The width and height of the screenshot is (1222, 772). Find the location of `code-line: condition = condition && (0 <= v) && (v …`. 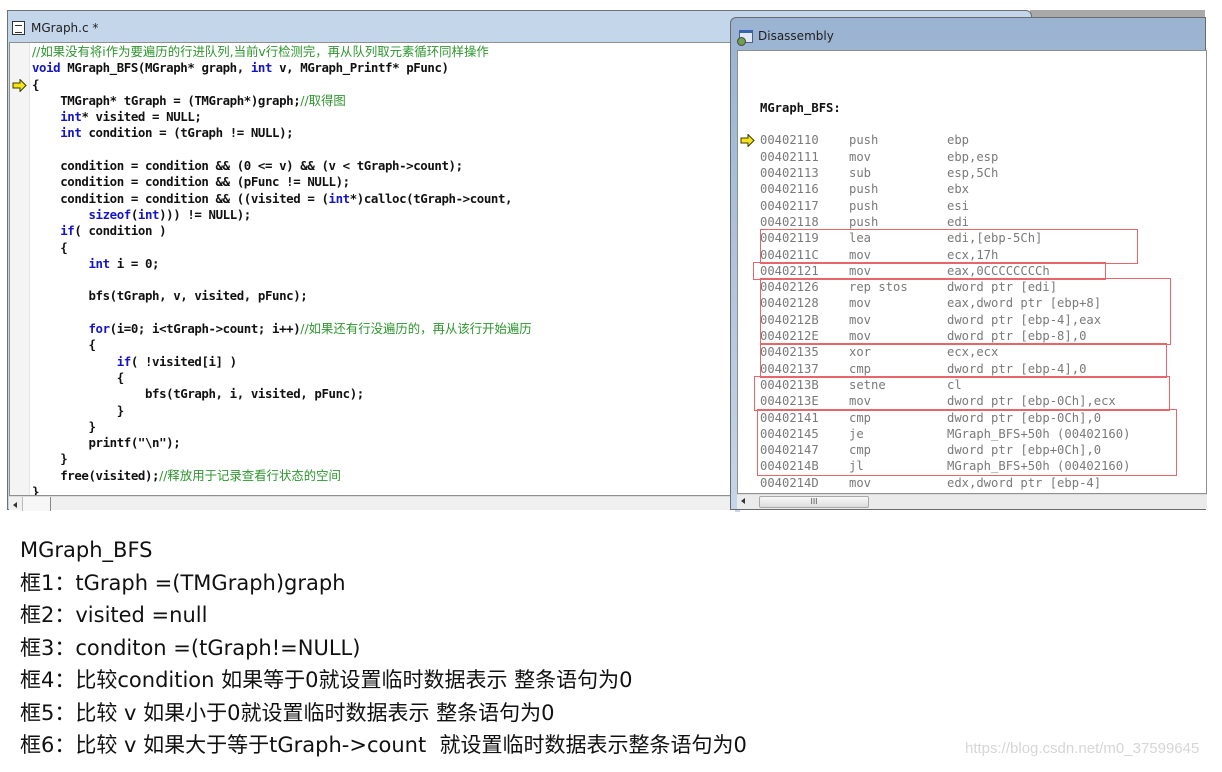

code-line: condition = condition && (0 <= v) && (v … is located at coordinates (282, 166).